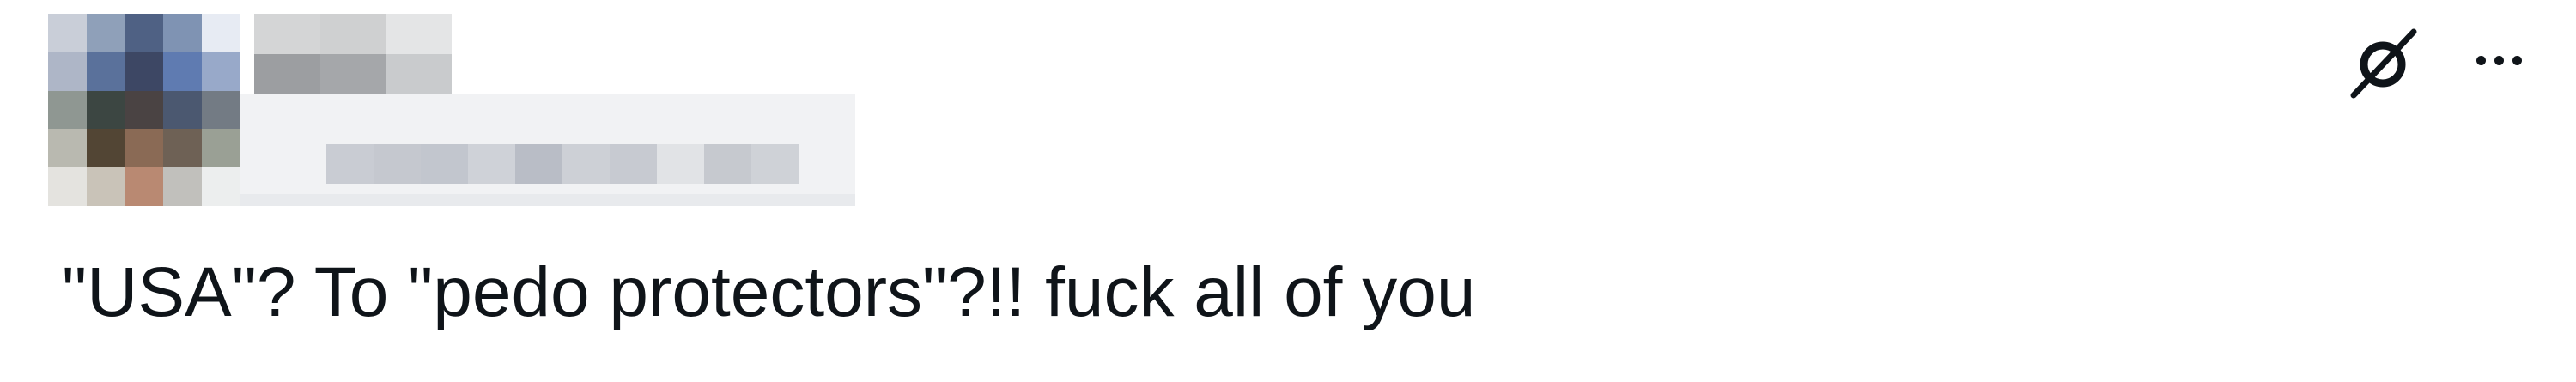  What do you see at coordinates (353, 54) in the screenshot?
I see `redacted-display-name` at bounding box center [353, 54].